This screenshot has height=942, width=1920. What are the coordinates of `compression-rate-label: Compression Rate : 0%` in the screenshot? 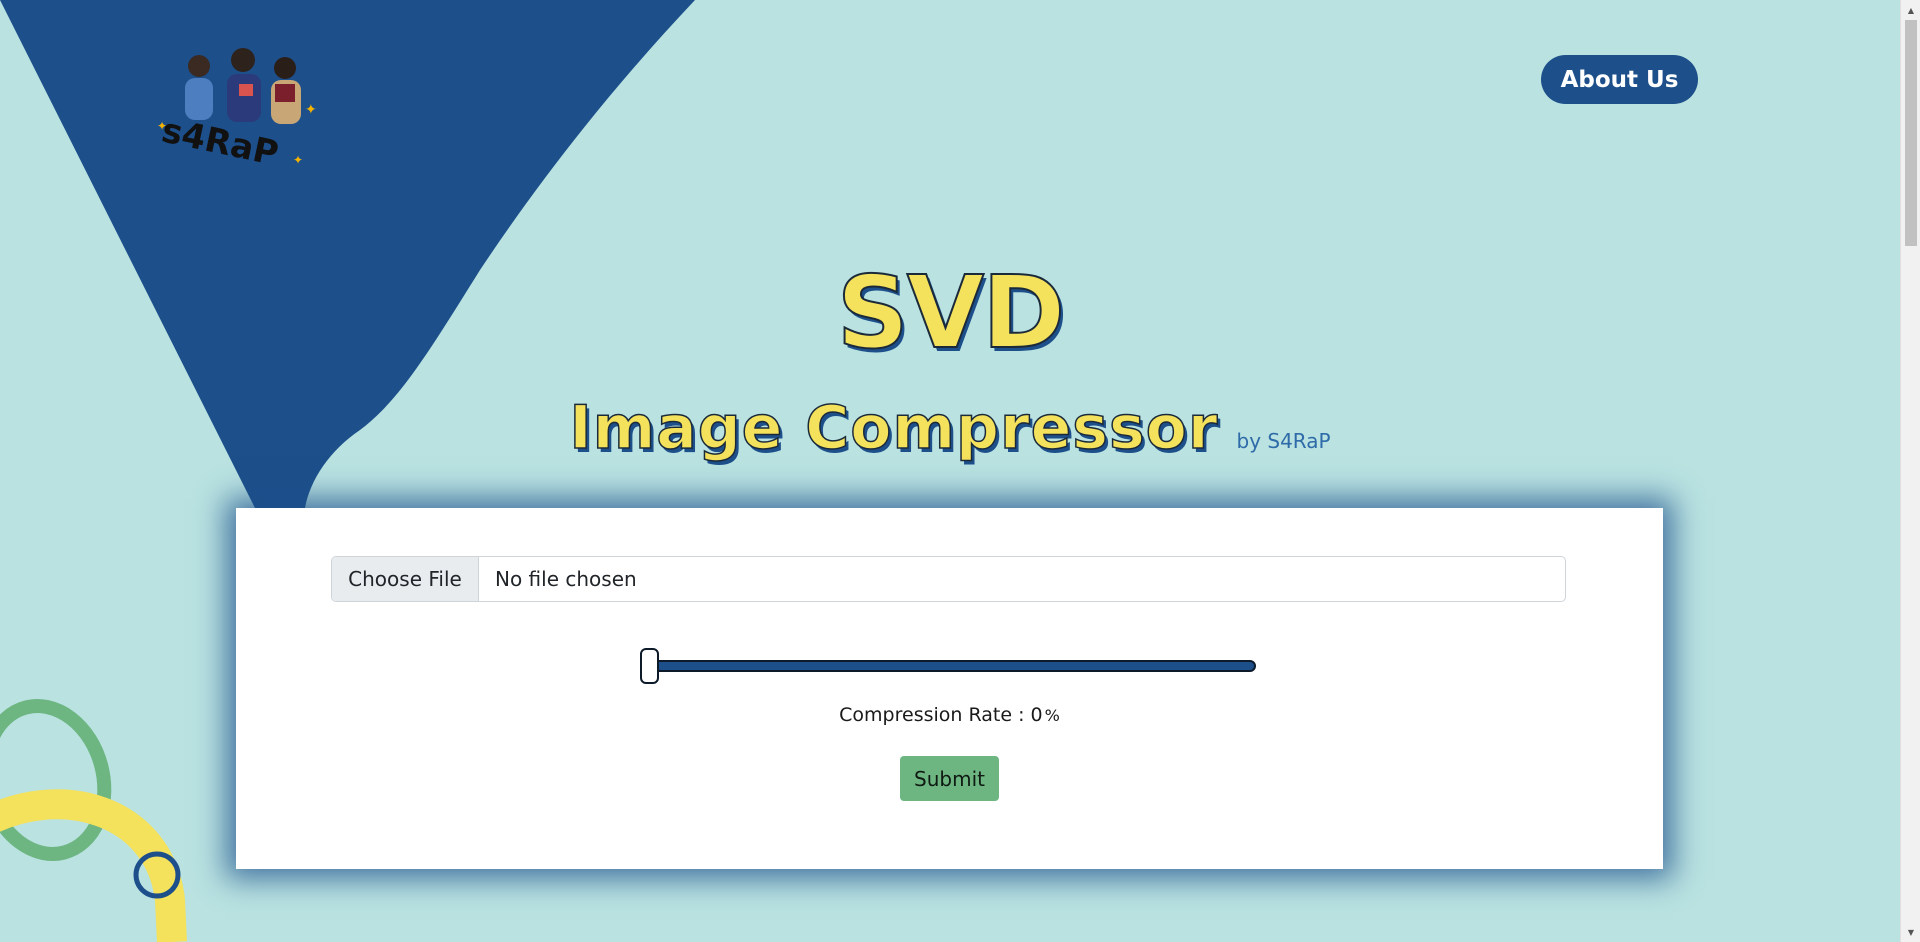 It's located at (949, 715).